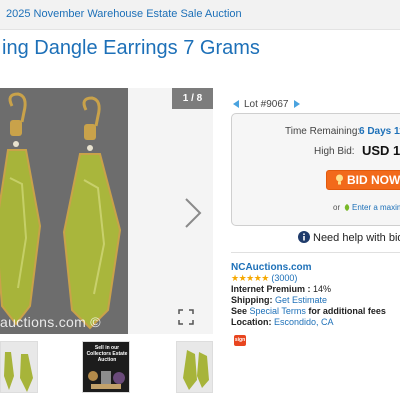 Image resolution: width=400 pixels, height=400 pixels. Describe the element at coordinates (347, 207) in the screenshot. I see `leaf-icon` at that location.